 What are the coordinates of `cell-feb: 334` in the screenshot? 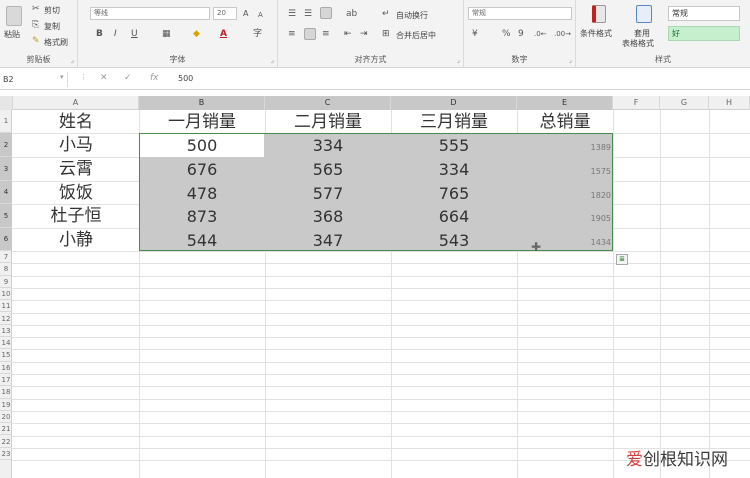 It's located at (328, 145).